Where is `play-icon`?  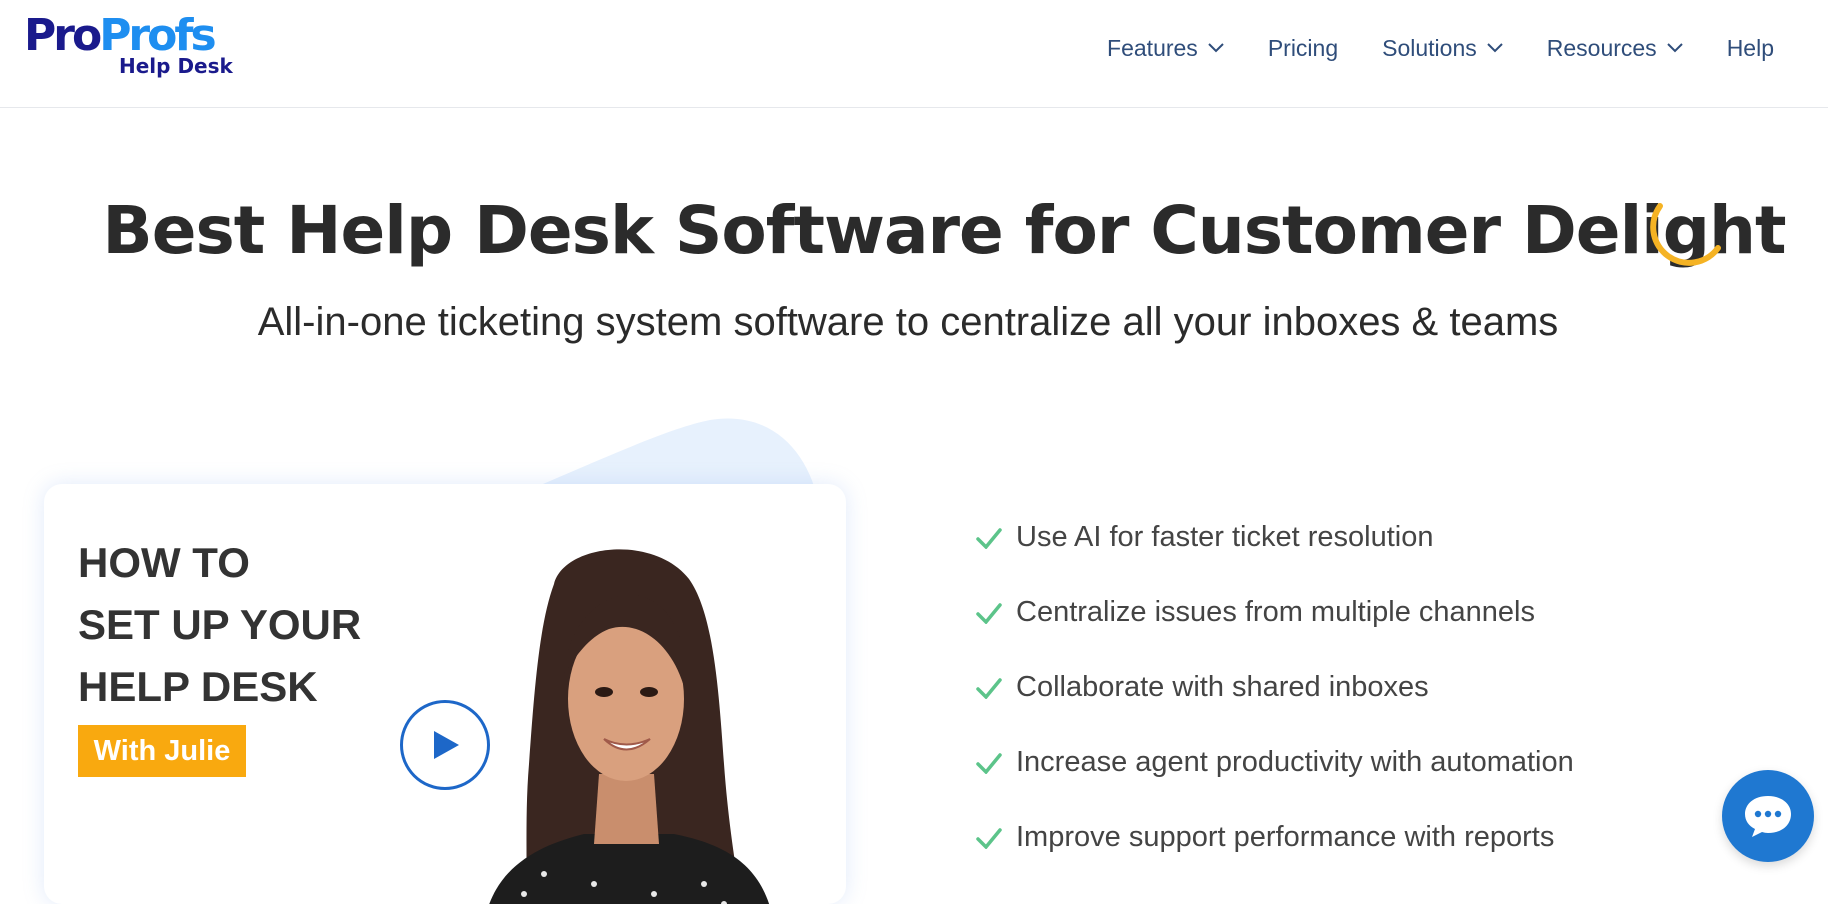
play-icon is located at coordinates (446, 745).